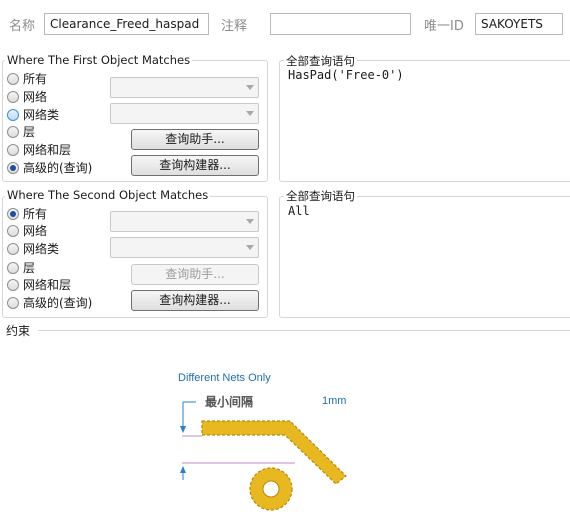 The image size is (570, 525). I want to click on scope-label: Different Nets Only, so click(224, 378).